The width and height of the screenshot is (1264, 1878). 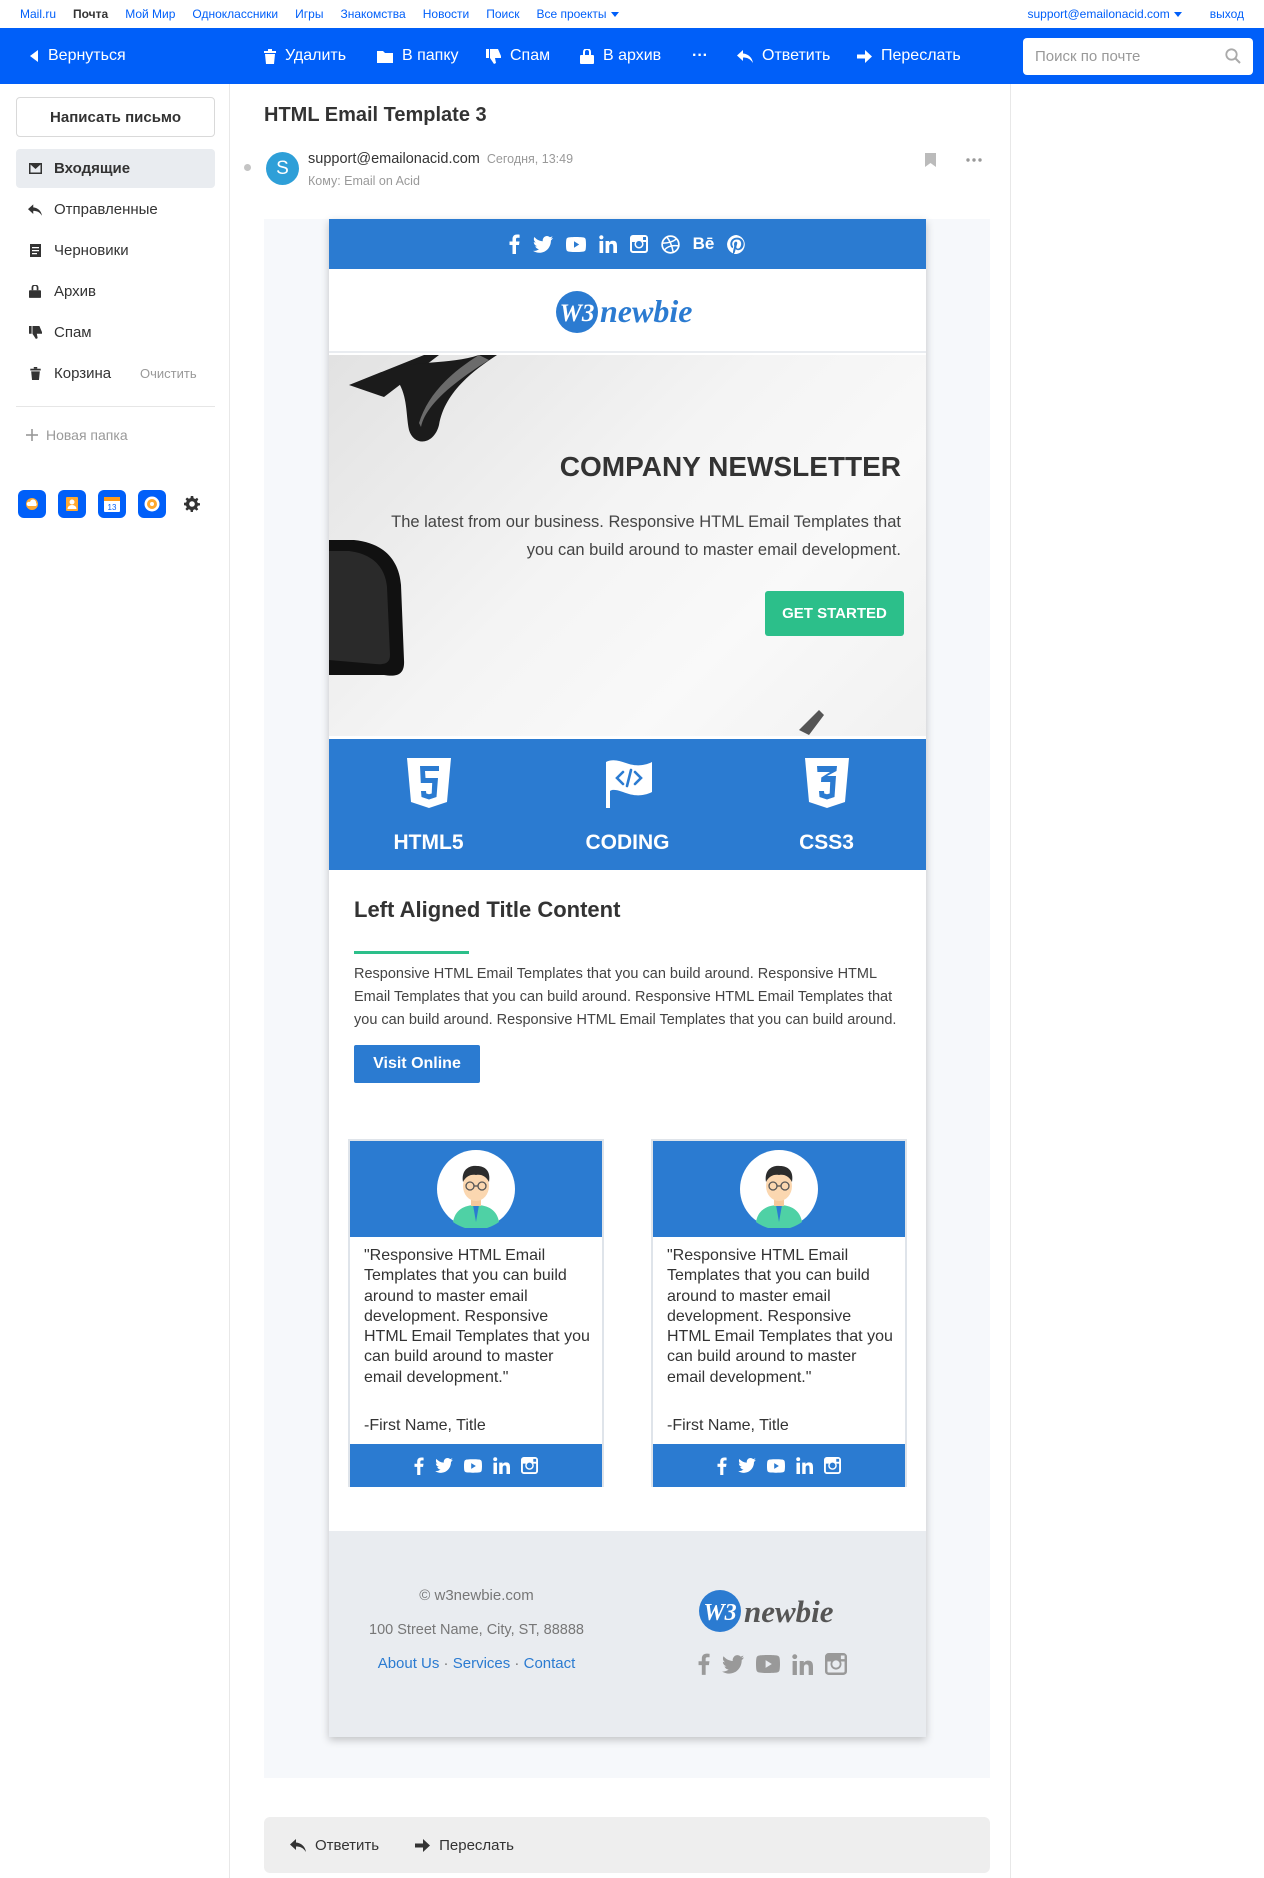 What do you see at coordinates (418, 56) in the screenshot?
I see `move-to-folder-button: В папку` at bounding box center [418, 56].